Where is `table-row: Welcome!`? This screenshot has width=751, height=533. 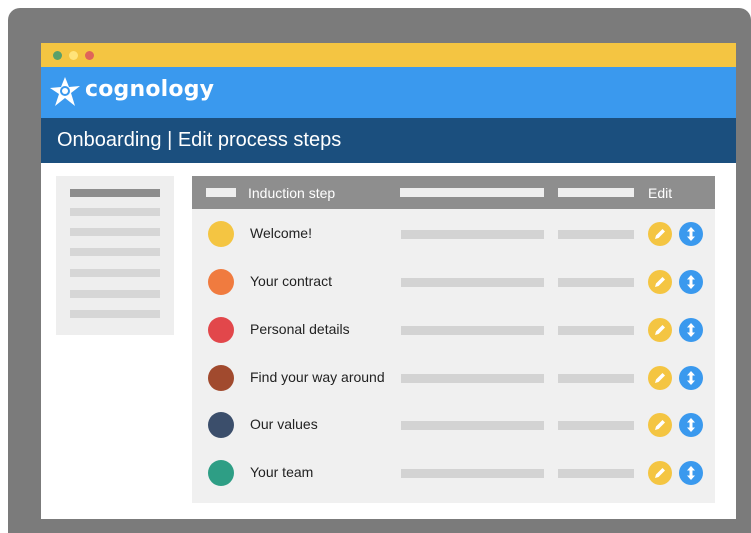 table-row: Welcome! is located at coordinates (453, 234).